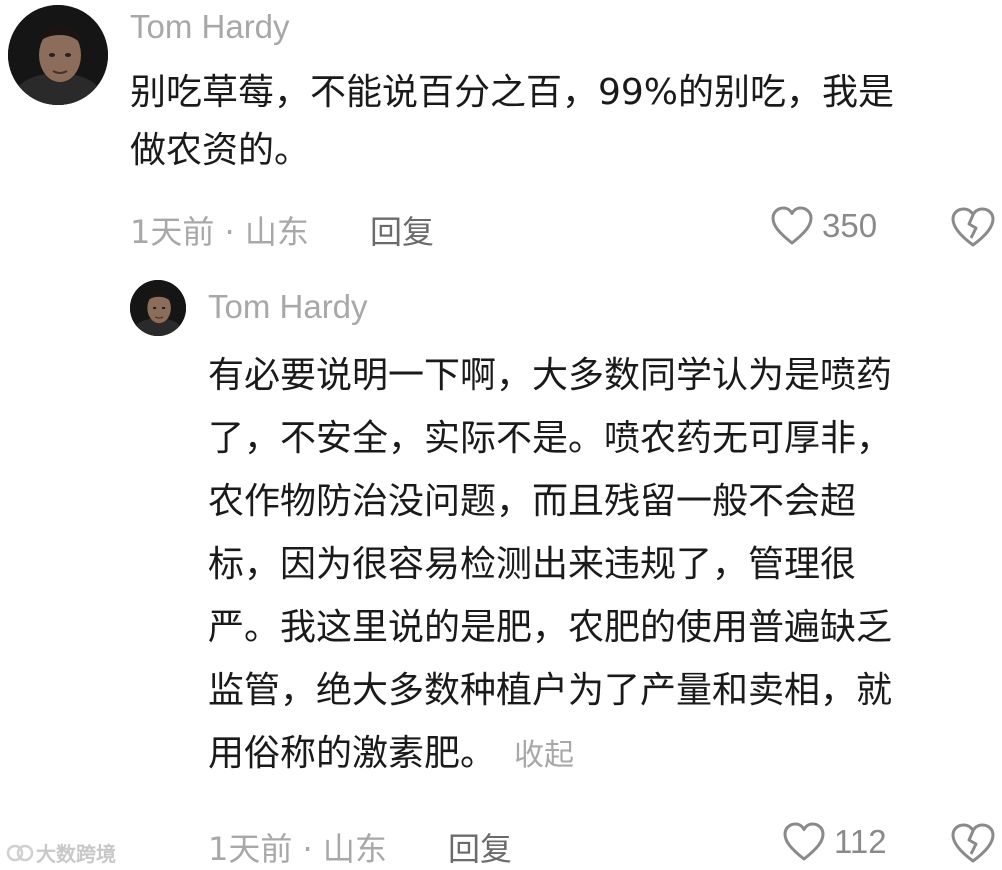 Image resolution: width=1002 pixels, height=870 pixels. I want to click on watermark-text: 大数跨境, so click(76, 854).